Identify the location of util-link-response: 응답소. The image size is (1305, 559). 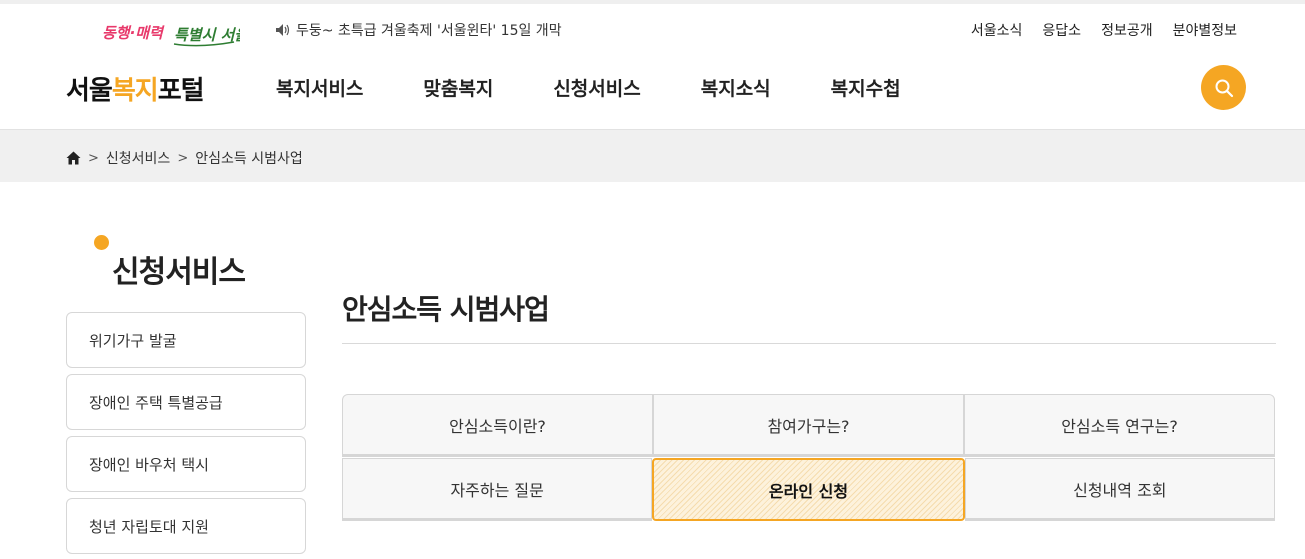
(1061, 30).